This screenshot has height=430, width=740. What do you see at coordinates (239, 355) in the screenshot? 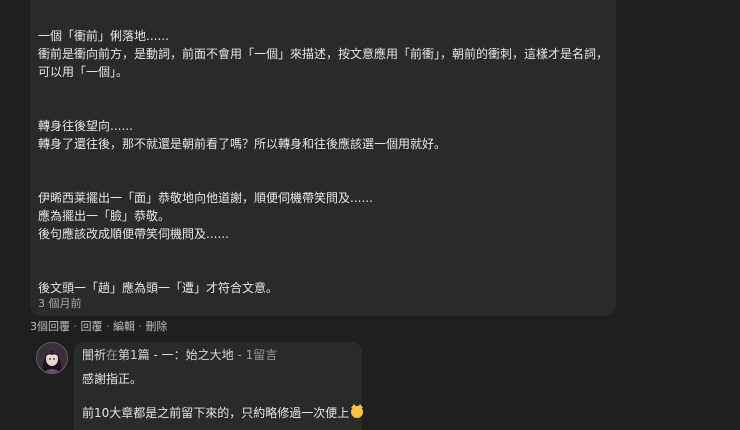
I see `reply-dash: -` at bounding box center [239, 355].